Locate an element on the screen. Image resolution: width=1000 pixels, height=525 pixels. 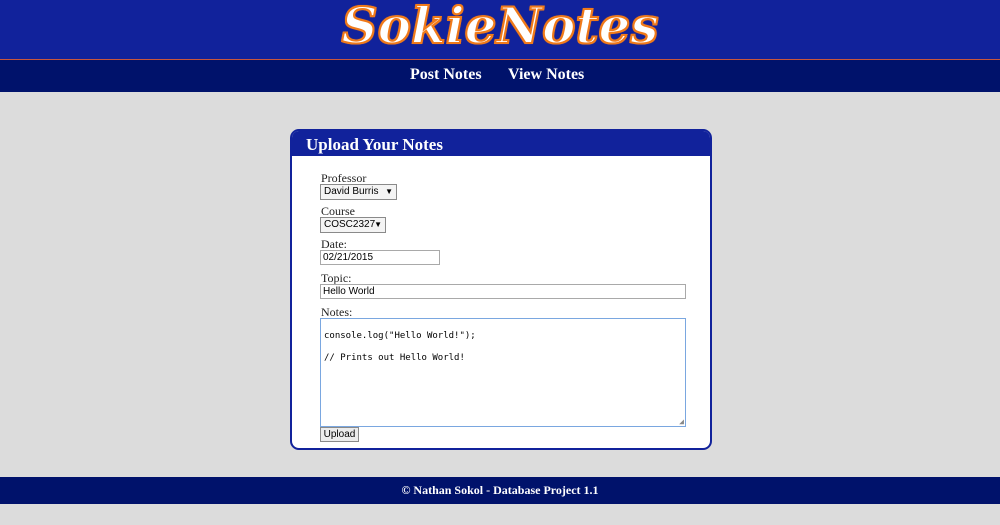
professor-select-value: David Burris is located at coordinates (351, 191).